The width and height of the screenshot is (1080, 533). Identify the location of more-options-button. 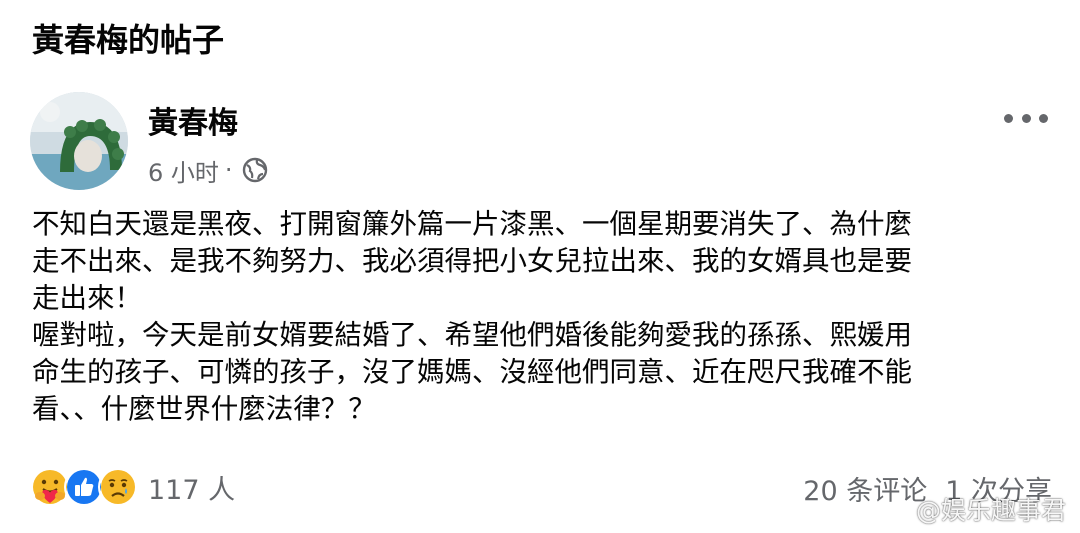
(1026, 118).